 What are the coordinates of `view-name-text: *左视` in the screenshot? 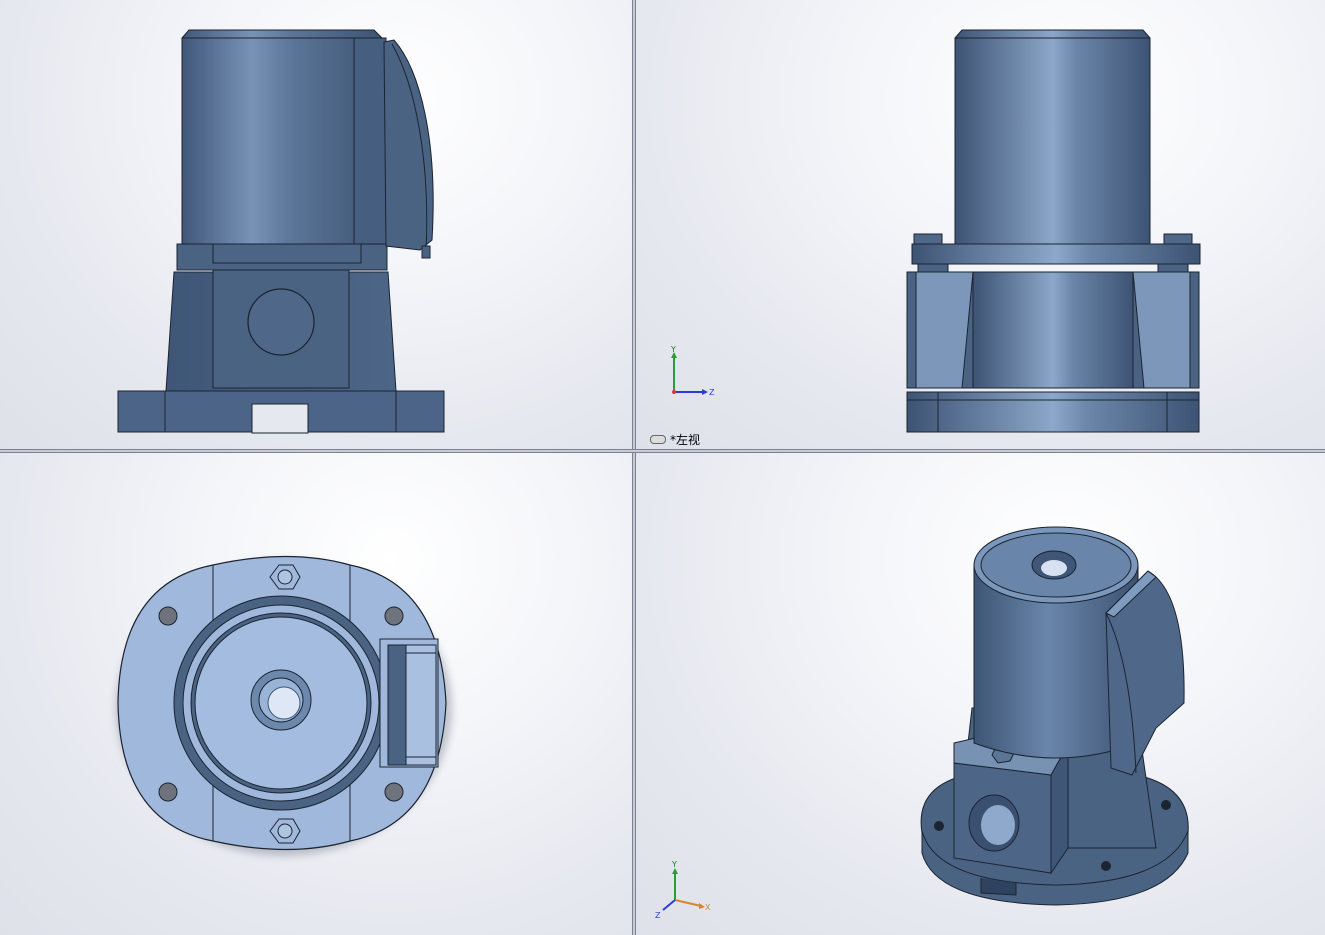 It's located at (685, 440).